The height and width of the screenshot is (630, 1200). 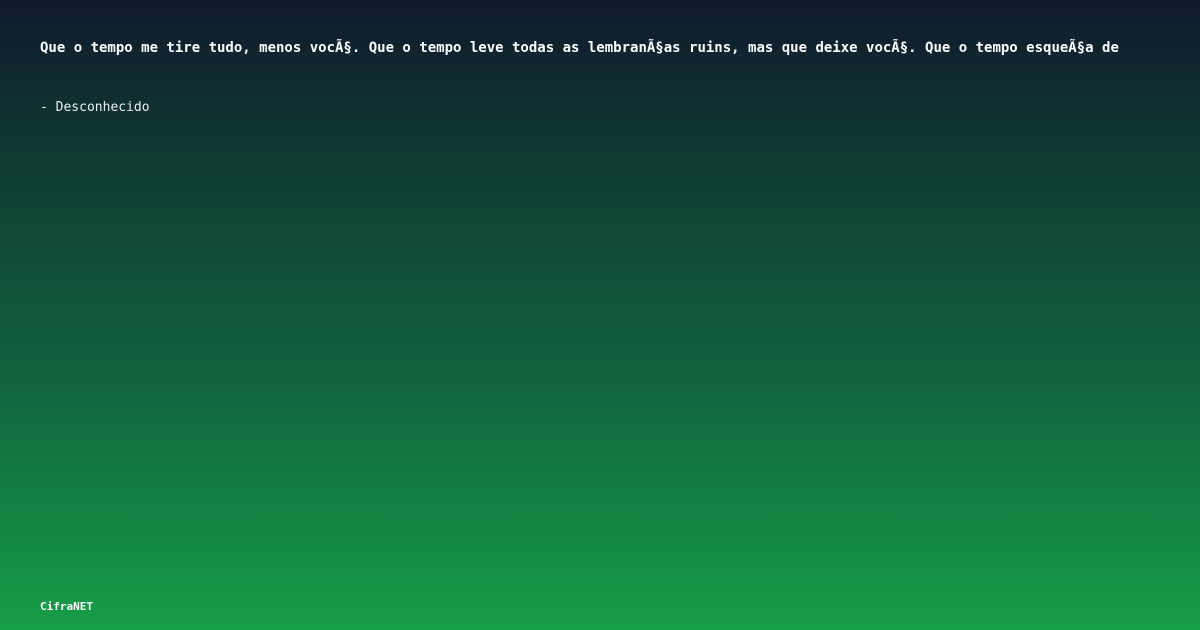 I want to click on quote-author: - Desconhecido, so click(x=95, y=107).